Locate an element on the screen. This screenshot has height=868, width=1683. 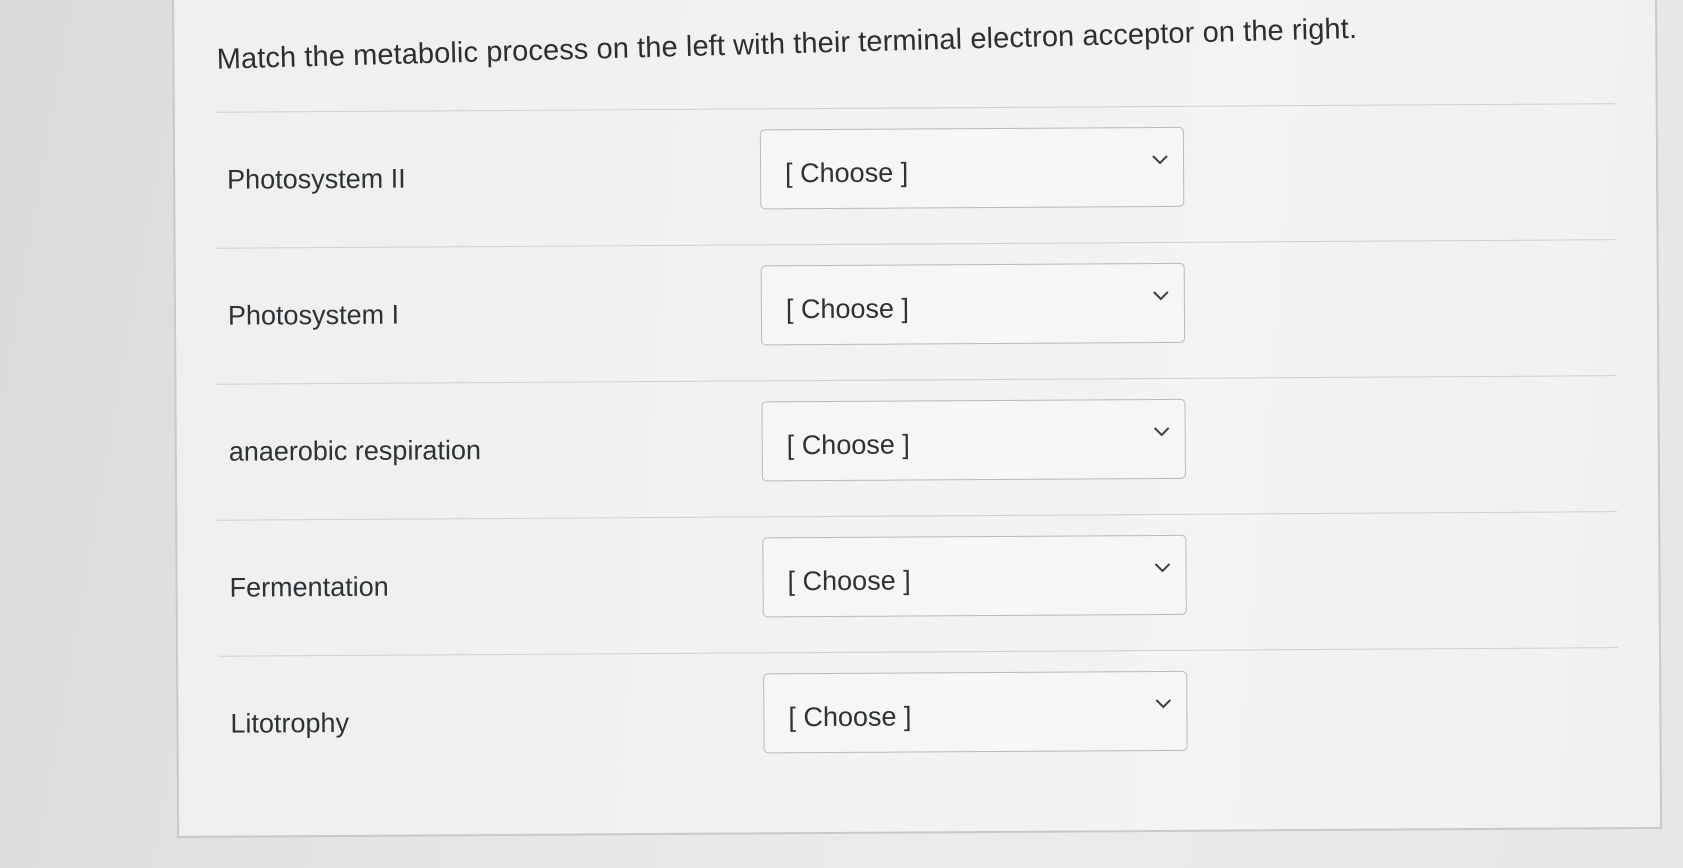
row-label: Fermentation is located at coordinates (309, 587).